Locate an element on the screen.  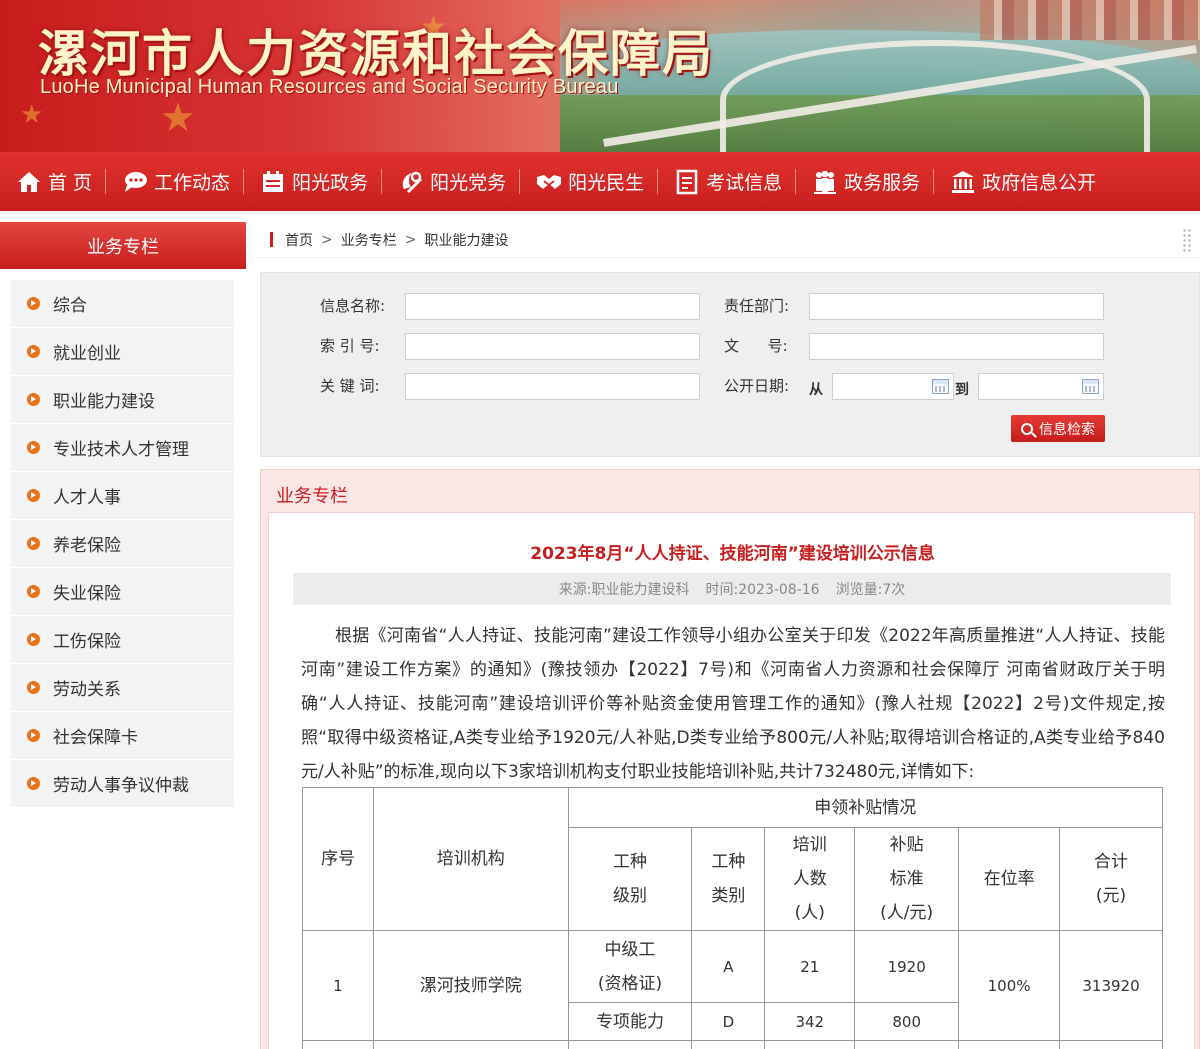
sidebar-item-label: 失业保险 is located at coordinates (87, 594).